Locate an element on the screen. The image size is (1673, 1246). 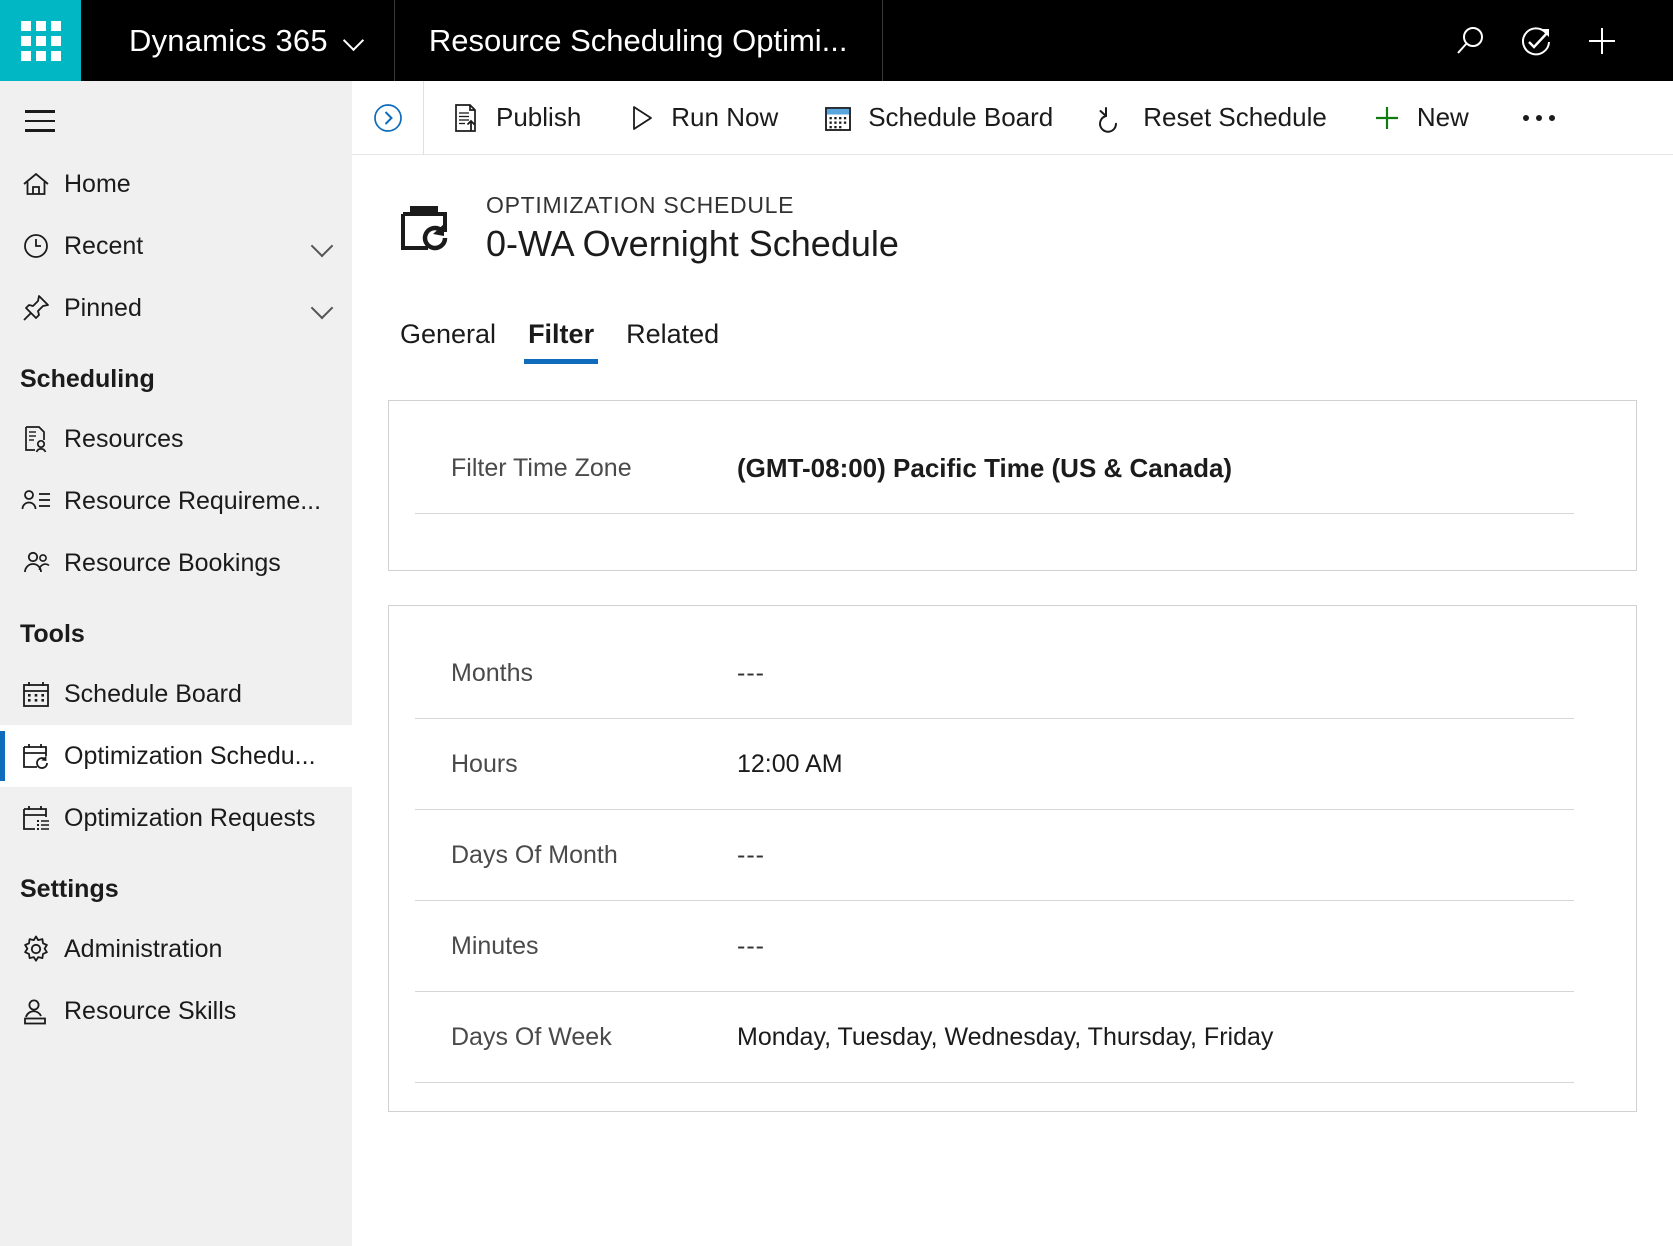
expand-panel-button is located at coordinates (388, 117).